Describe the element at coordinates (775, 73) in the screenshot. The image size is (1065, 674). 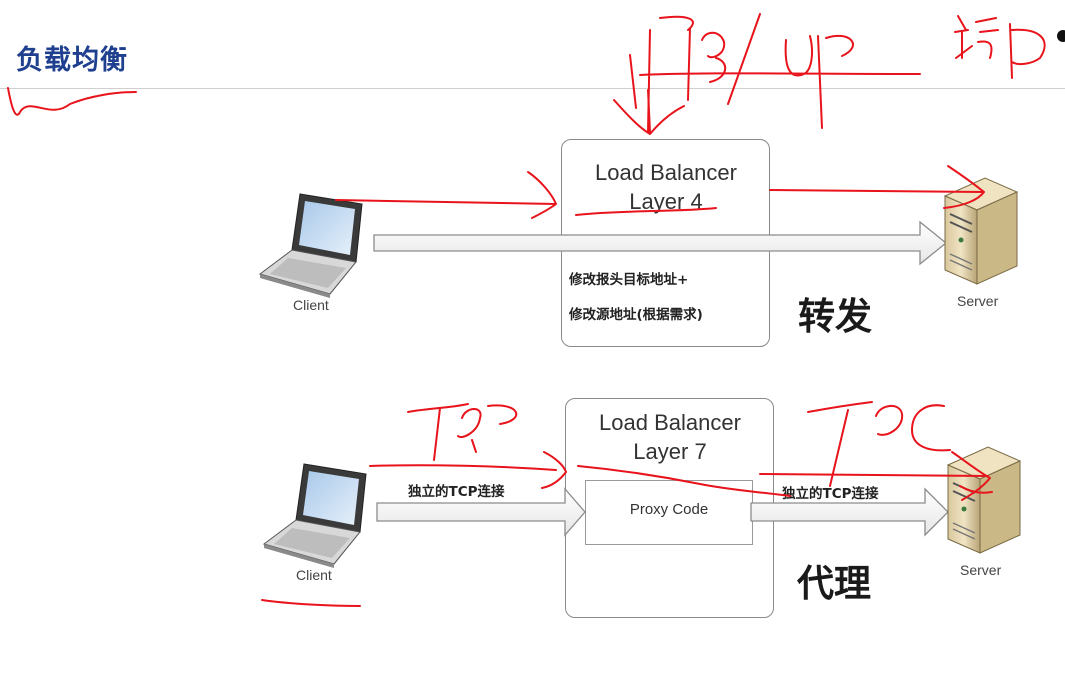
I see `annotation-tcp-udp` at that location.